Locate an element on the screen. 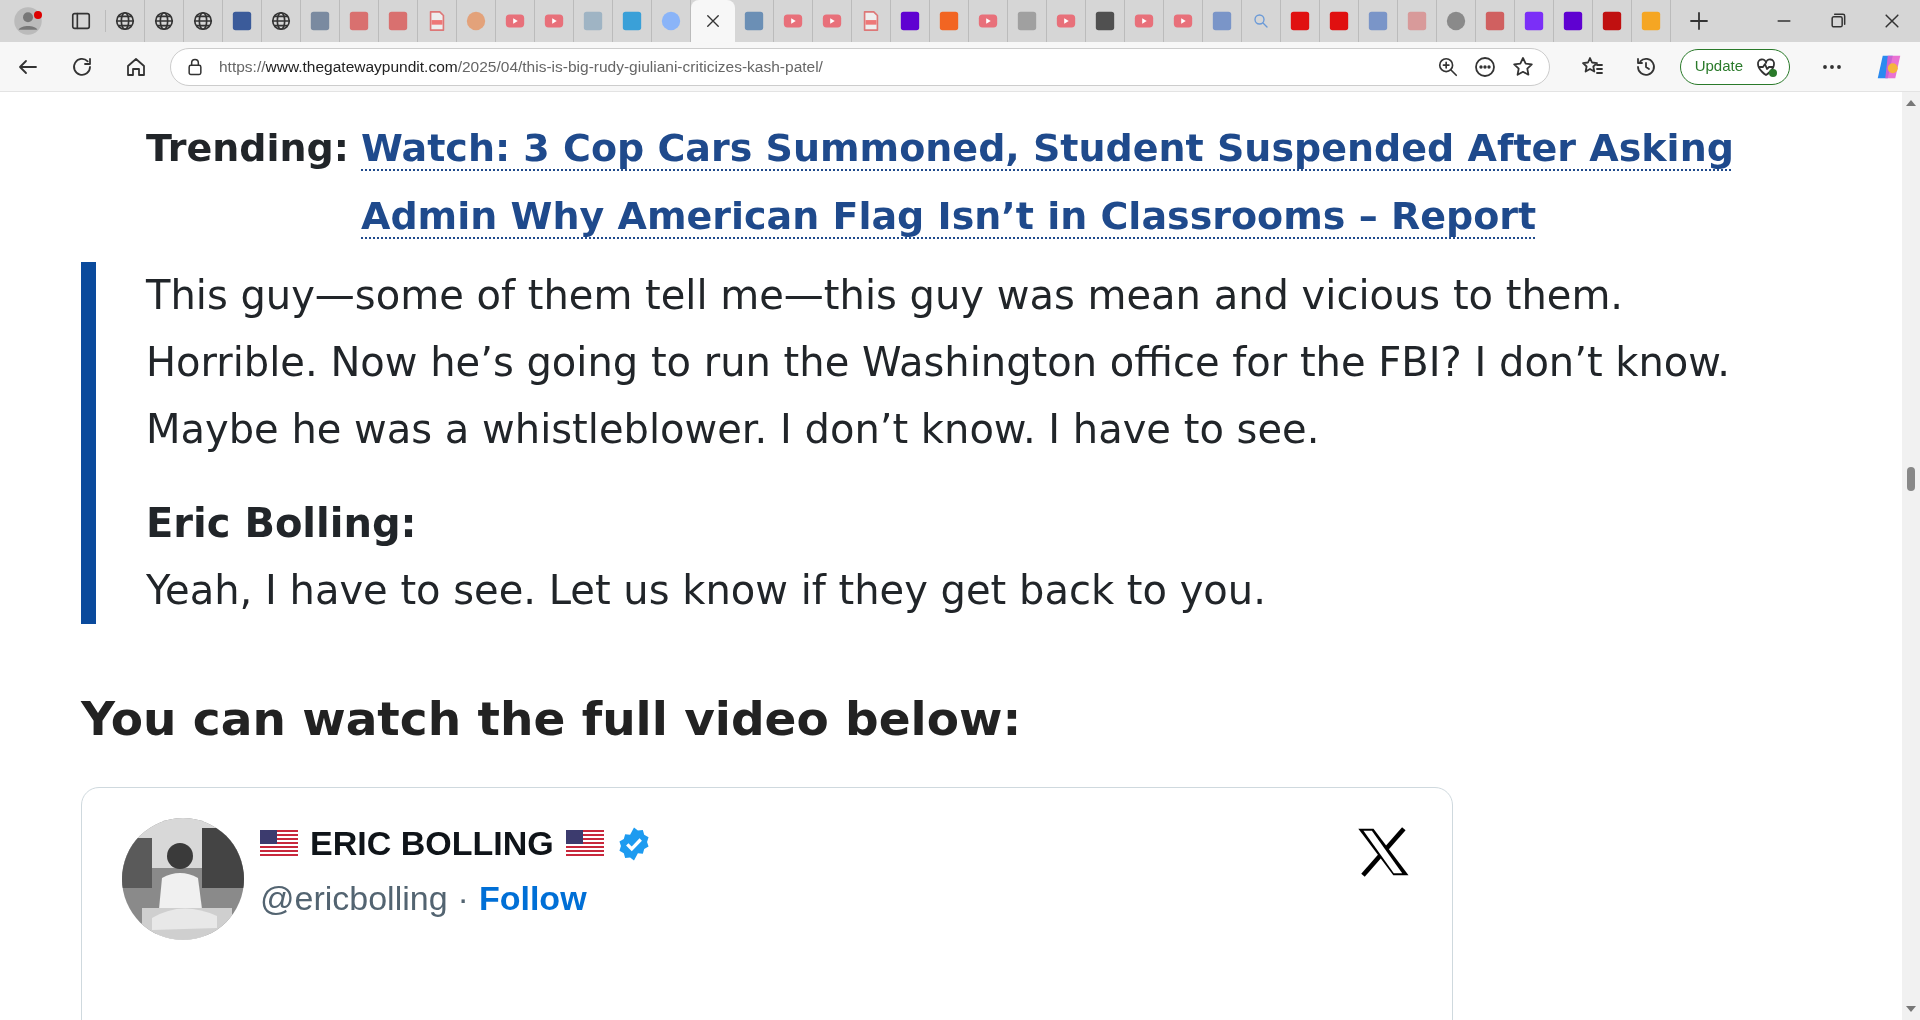 This screenshot has width=1920, height=1020. update-button: Update is located at coordinates (1734, 66).